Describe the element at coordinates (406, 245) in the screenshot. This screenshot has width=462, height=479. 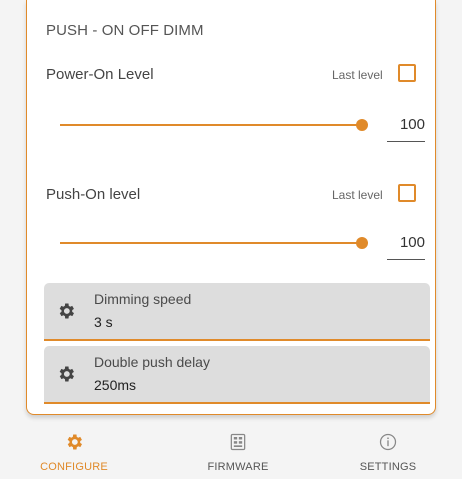
I see `push-on-value-input: 100` at that location.